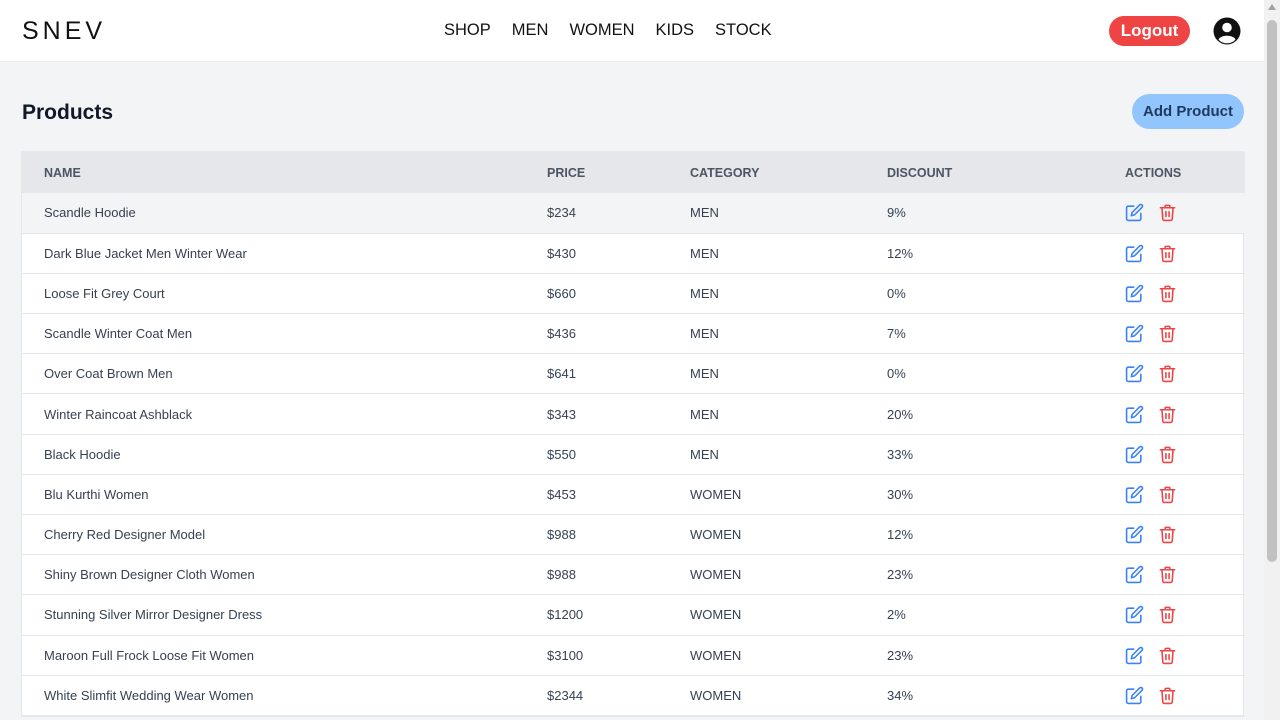  I want to click on nav-link-men: MEN, so click(530, 30).